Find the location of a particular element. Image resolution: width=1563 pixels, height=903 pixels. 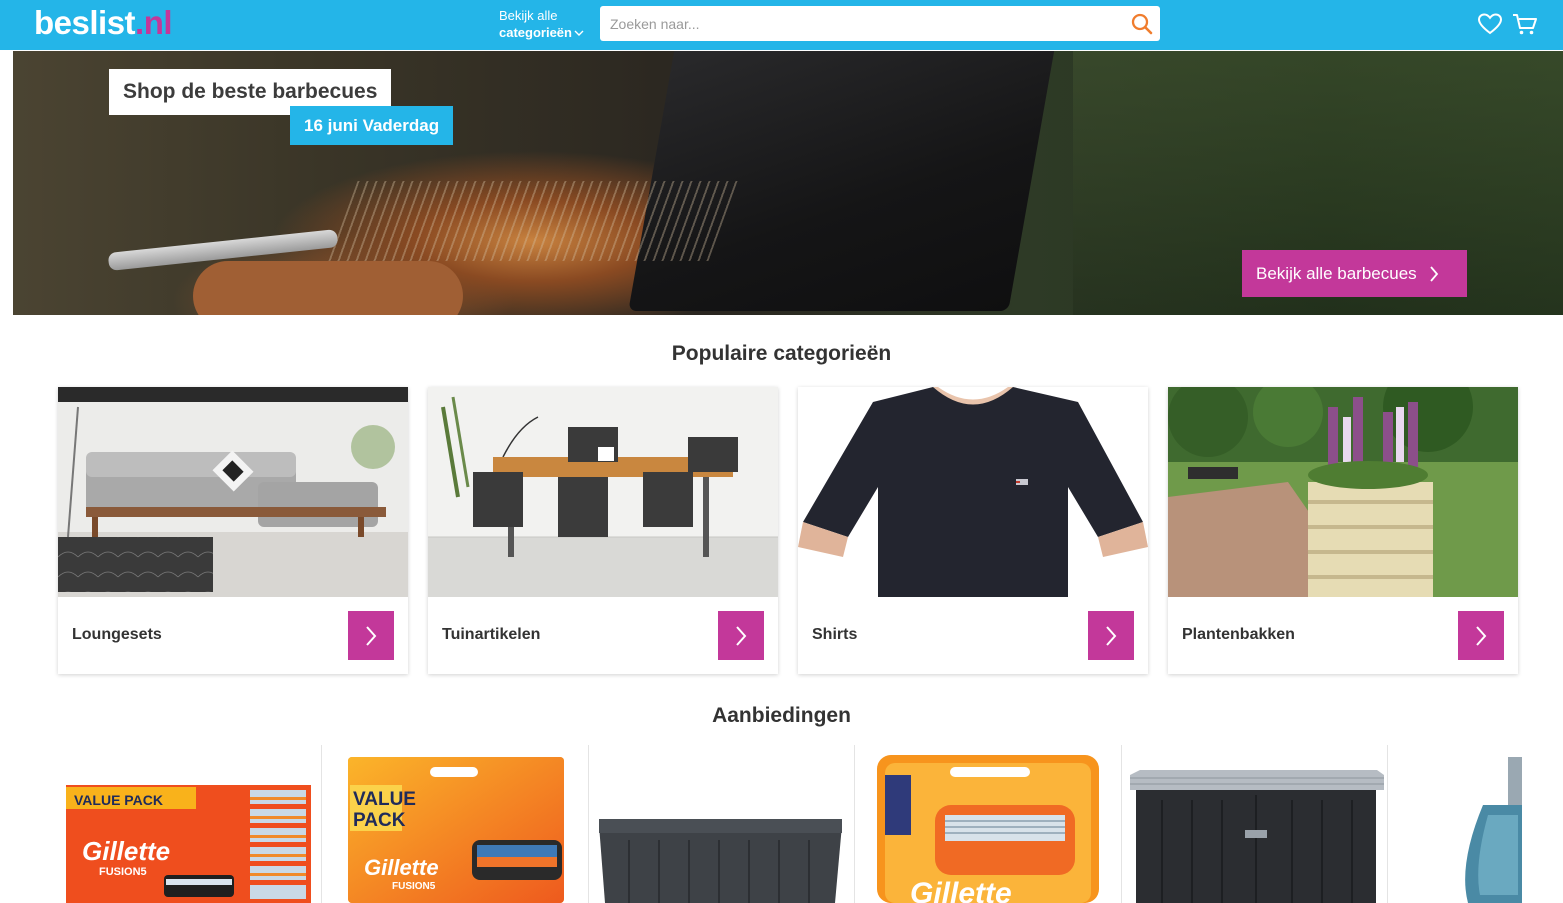

cutting-board-image is located at coordinates (328, 288).